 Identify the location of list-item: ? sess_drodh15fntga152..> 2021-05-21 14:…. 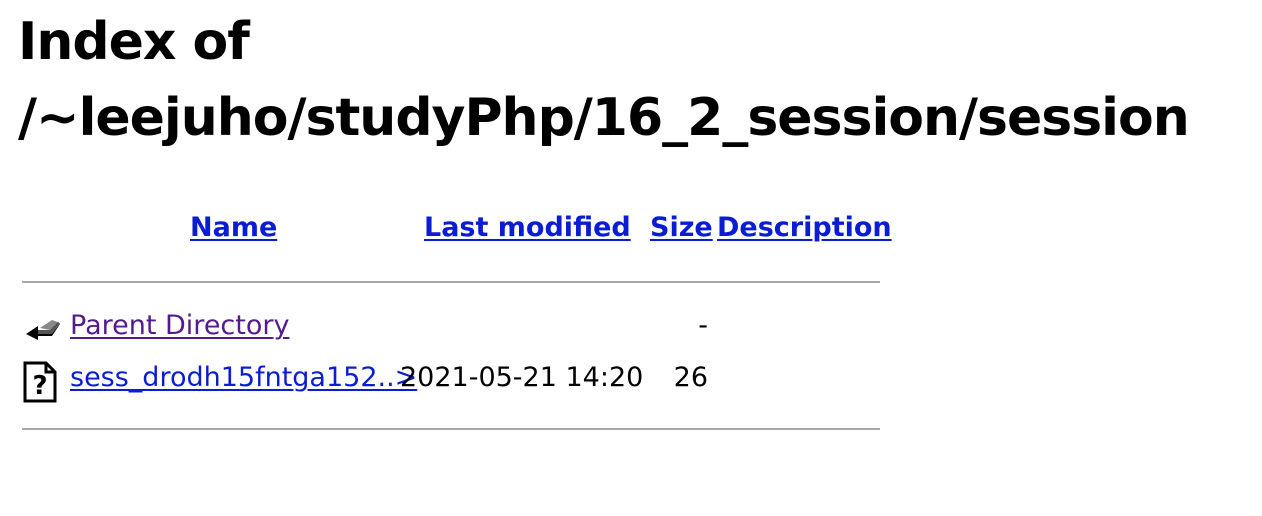
(451, 381).